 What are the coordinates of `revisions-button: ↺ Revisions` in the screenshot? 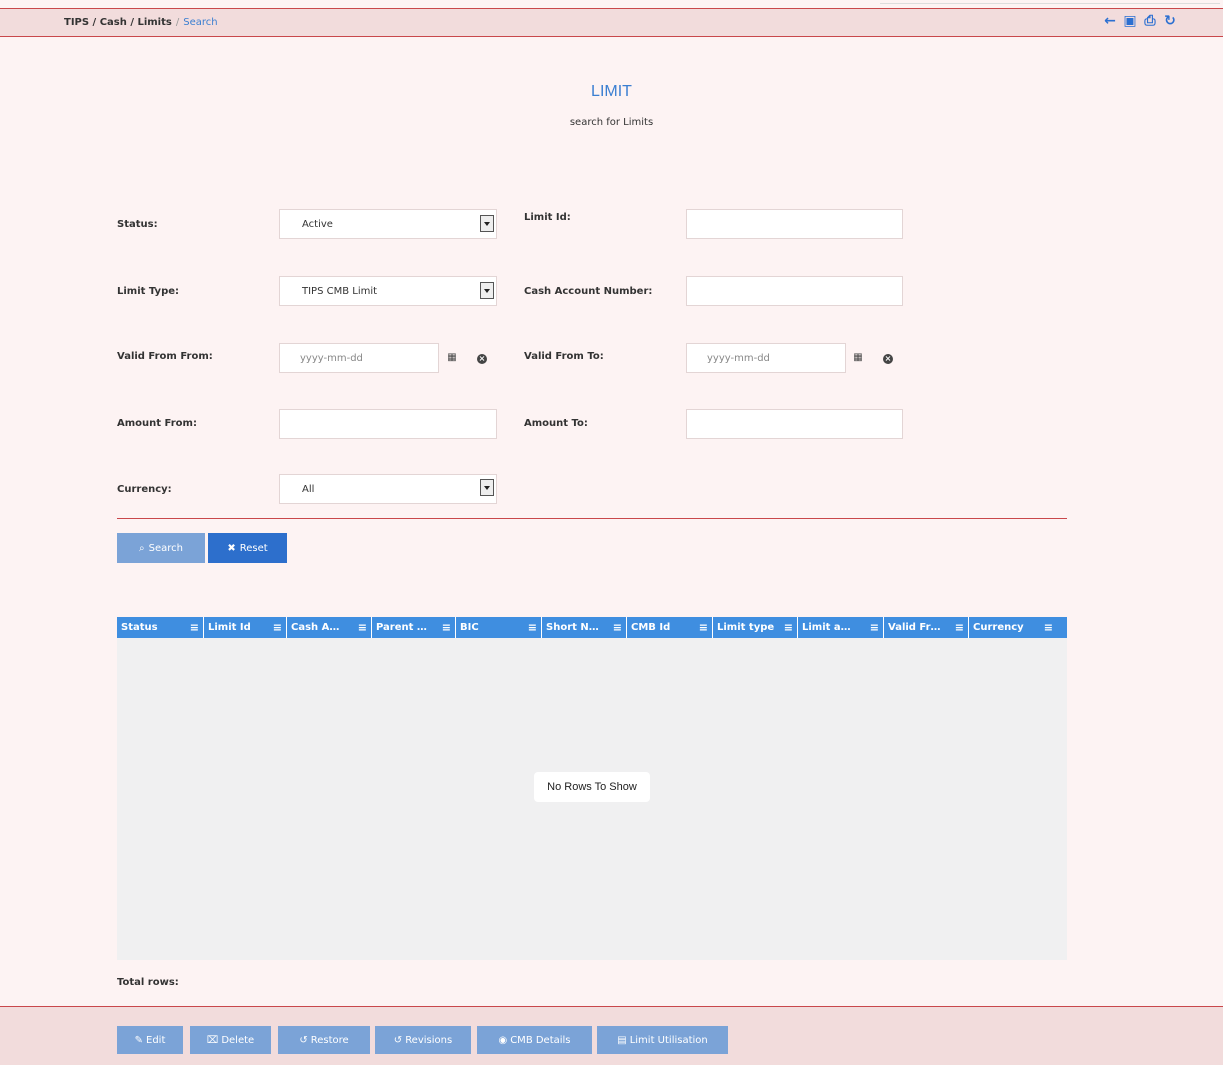 It's located at (423, 1040).